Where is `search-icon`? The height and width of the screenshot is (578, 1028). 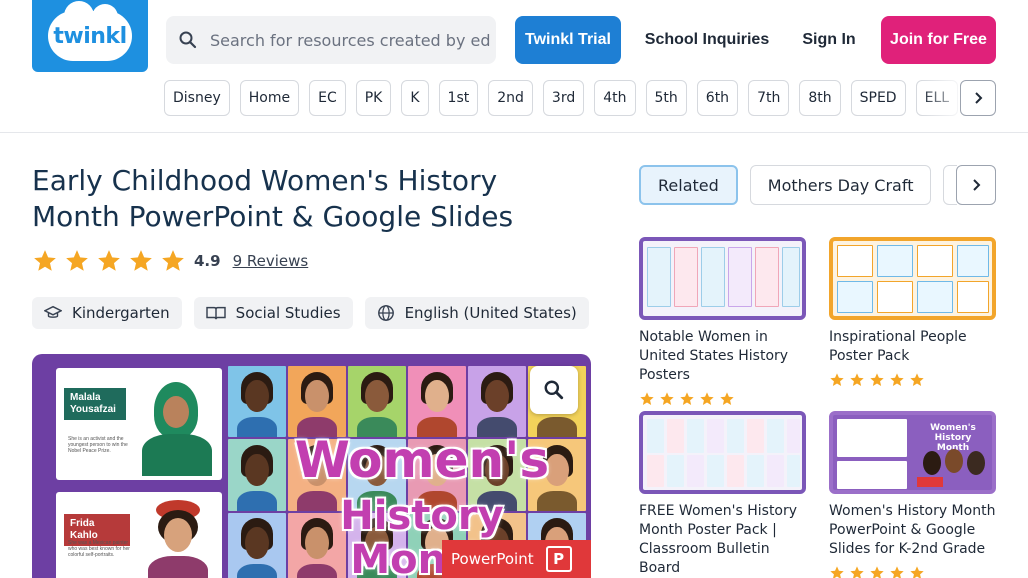
search-icon is located at coordinates (188, 40).